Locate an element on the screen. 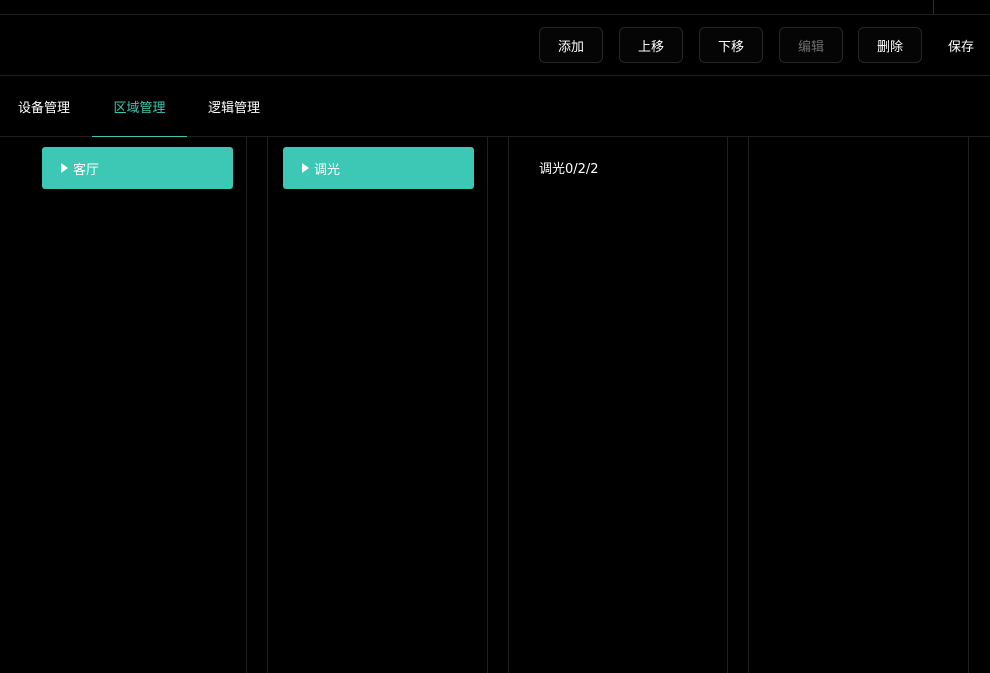 This screenshot has height=673, width=990. edit-button: 编辑 is located at coordinates (811, 45).